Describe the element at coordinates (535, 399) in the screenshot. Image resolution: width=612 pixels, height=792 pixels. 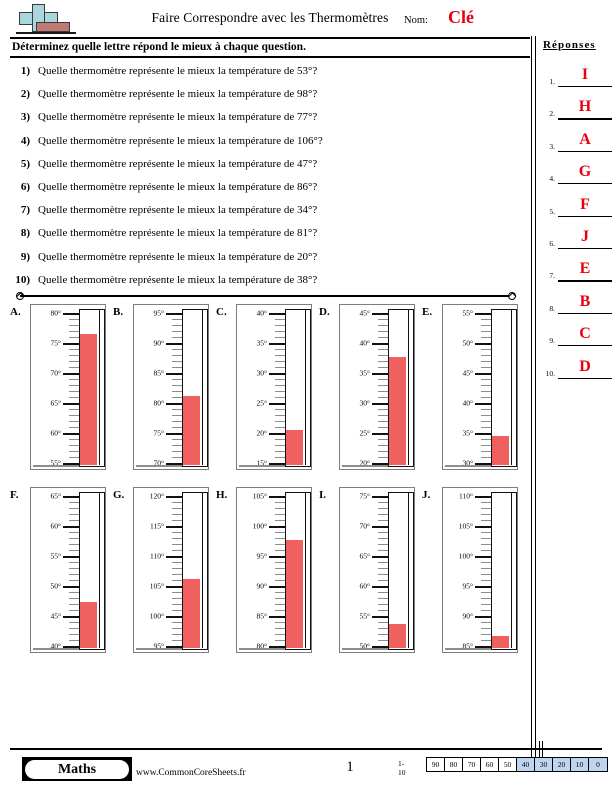
I see `answers-divider-right` at that location.